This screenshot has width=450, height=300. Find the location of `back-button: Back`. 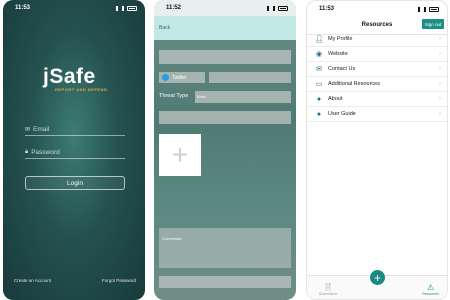

back-button: Back is located at coordinates (164, 28).